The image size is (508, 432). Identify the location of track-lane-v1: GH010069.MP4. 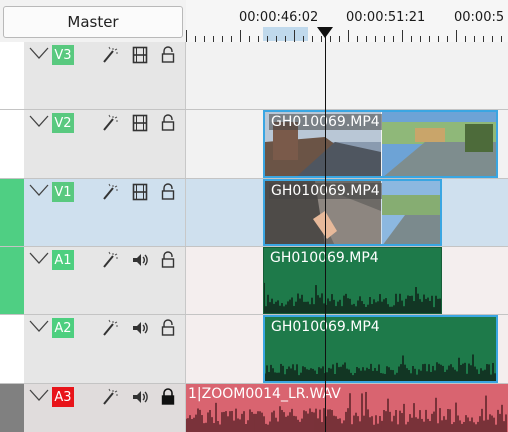
(347, 213).